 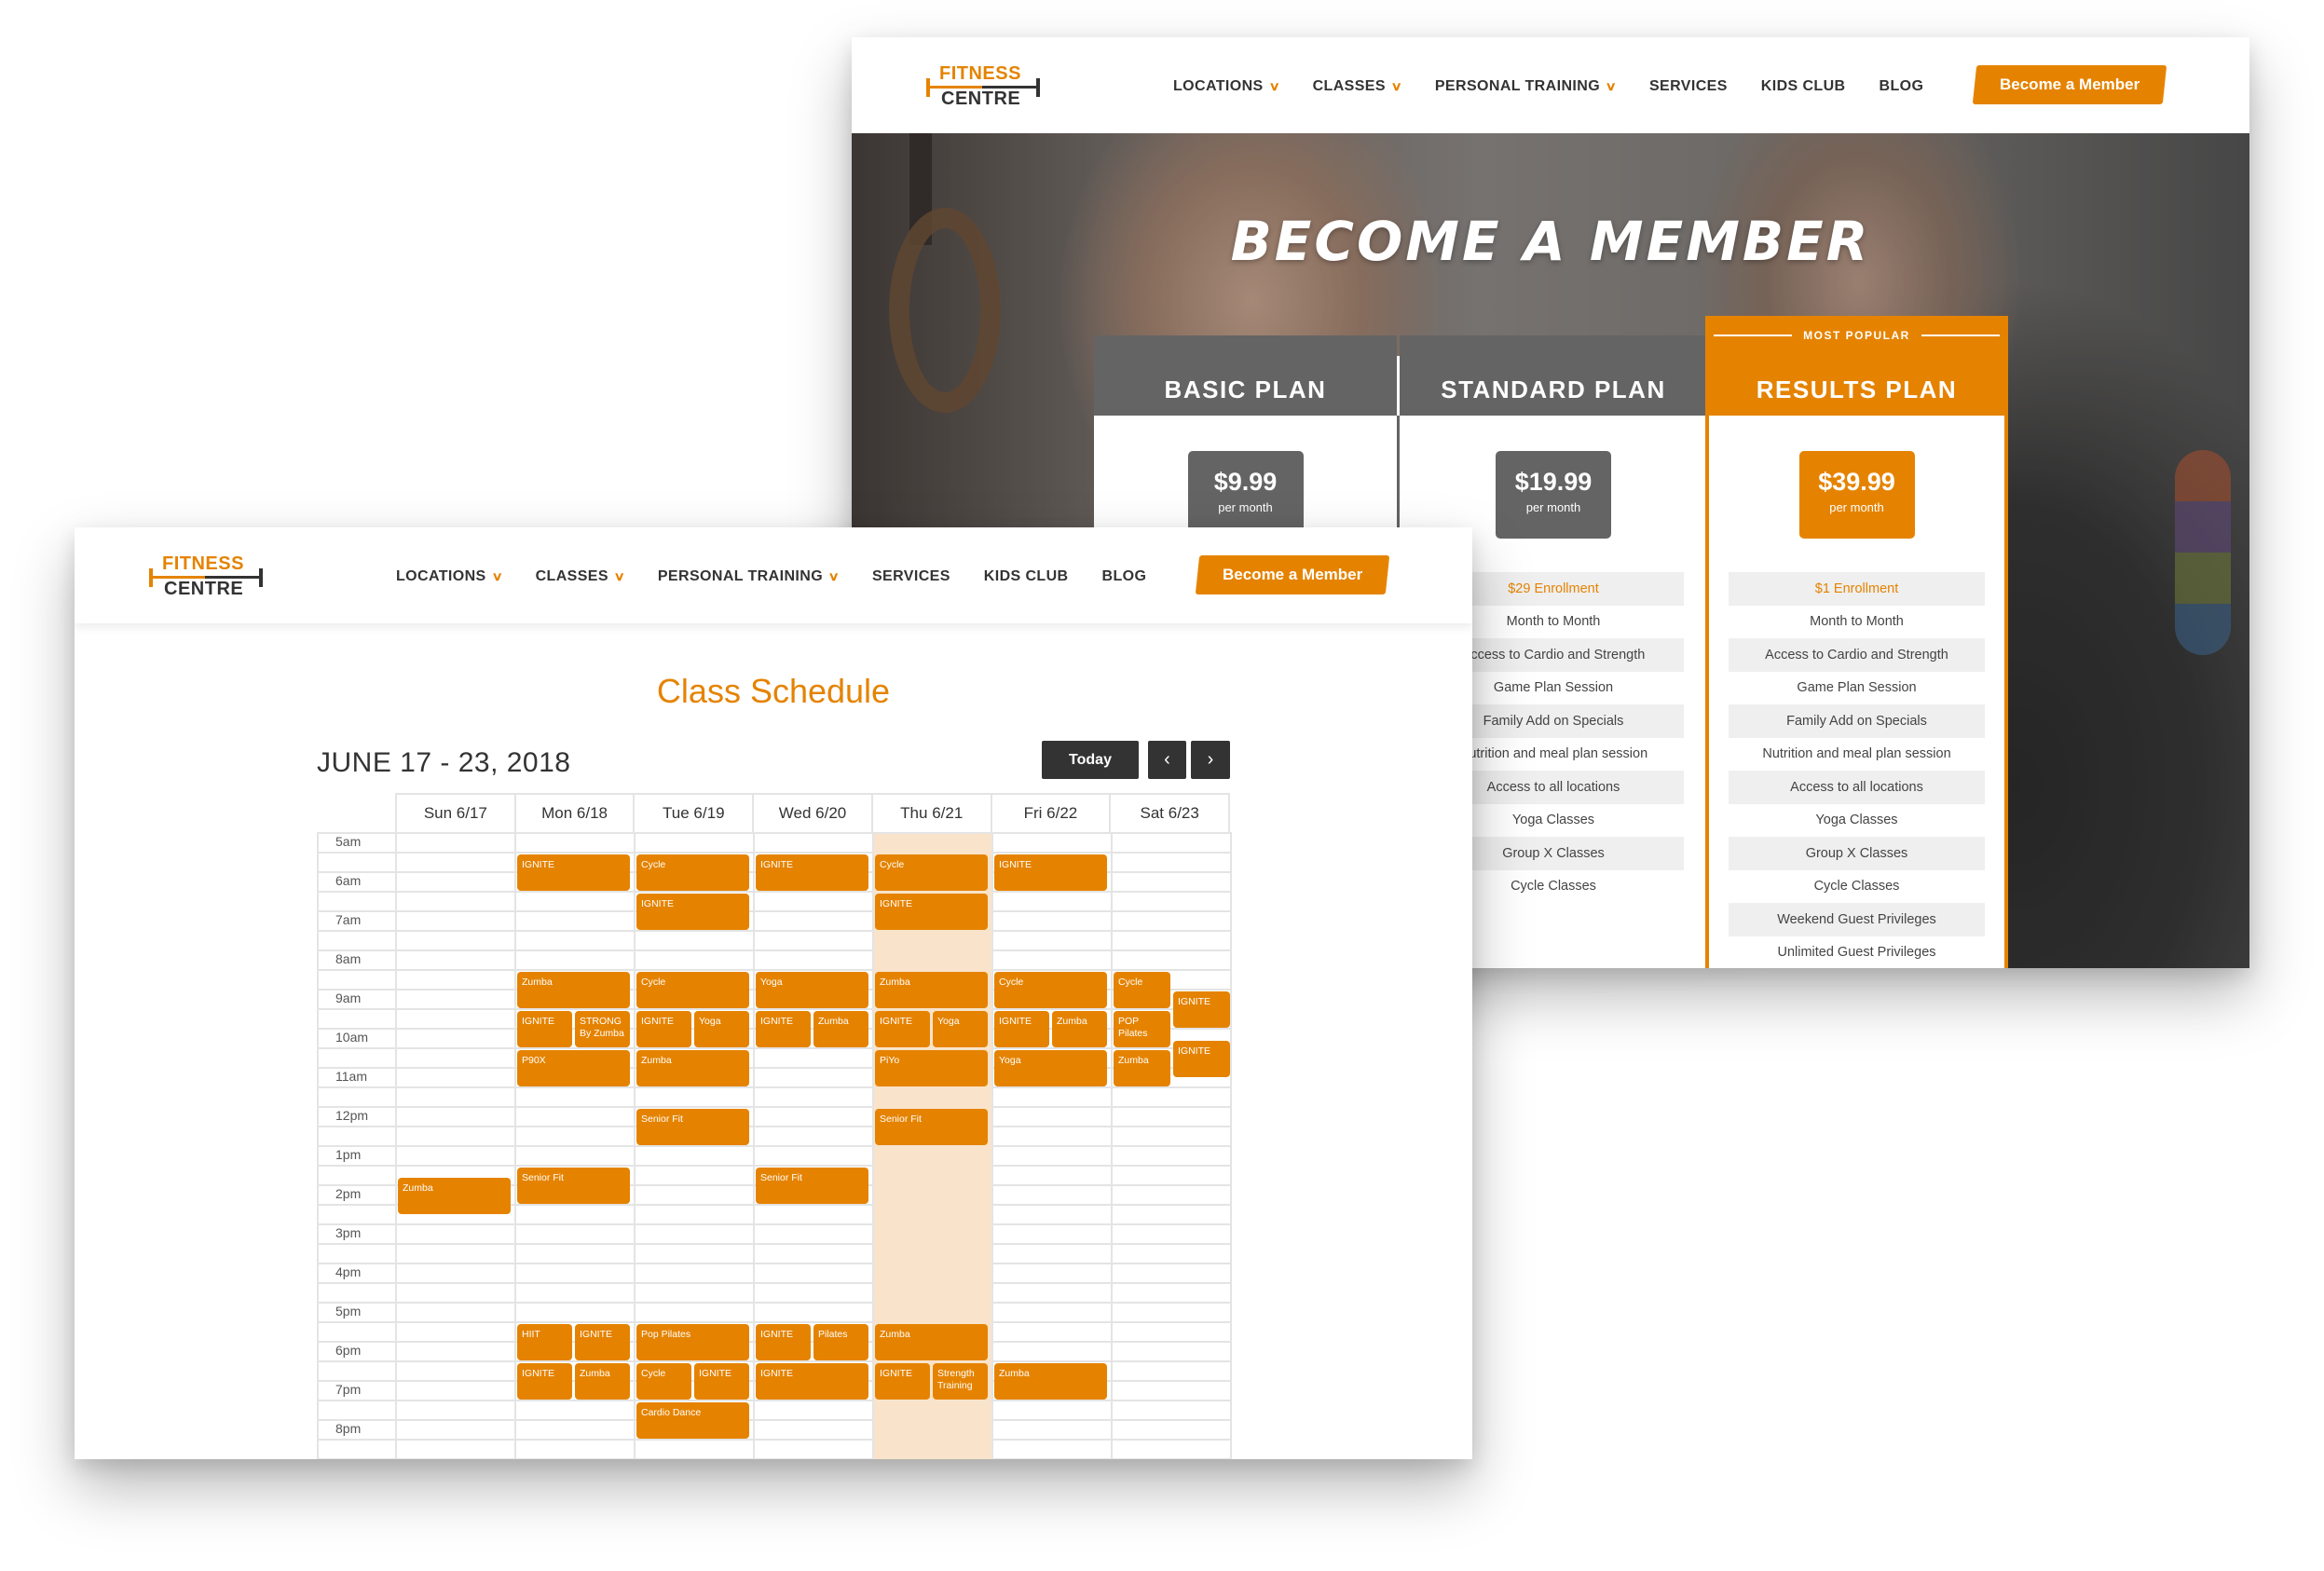 I want to click on next-week-button: ›, so click(x=1210, y=760).